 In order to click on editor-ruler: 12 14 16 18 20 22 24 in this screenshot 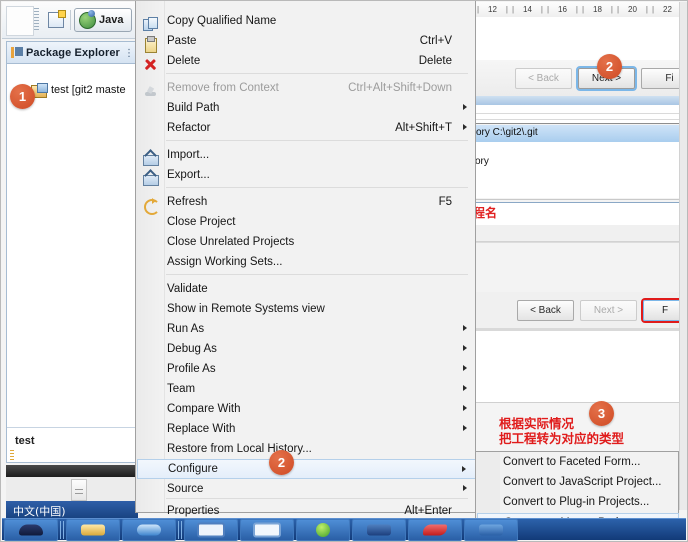, I will do `click(580, 10)`.